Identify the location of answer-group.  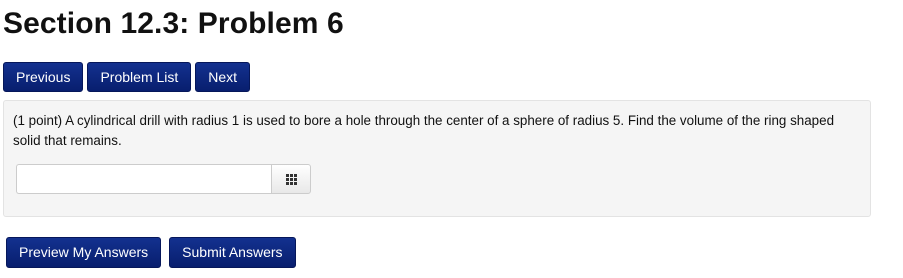
(163, 179).